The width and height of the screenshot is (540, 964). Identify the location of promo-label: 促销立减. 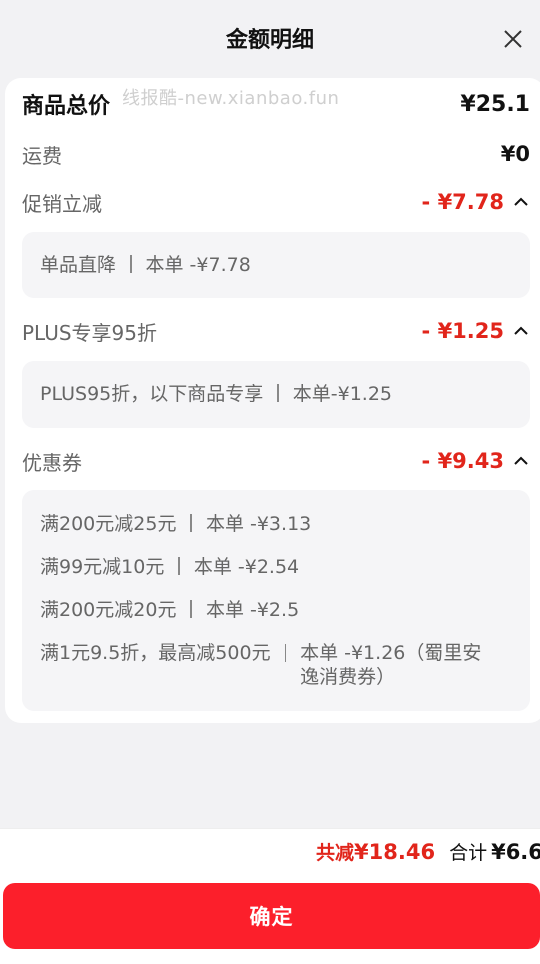
(62, 203).